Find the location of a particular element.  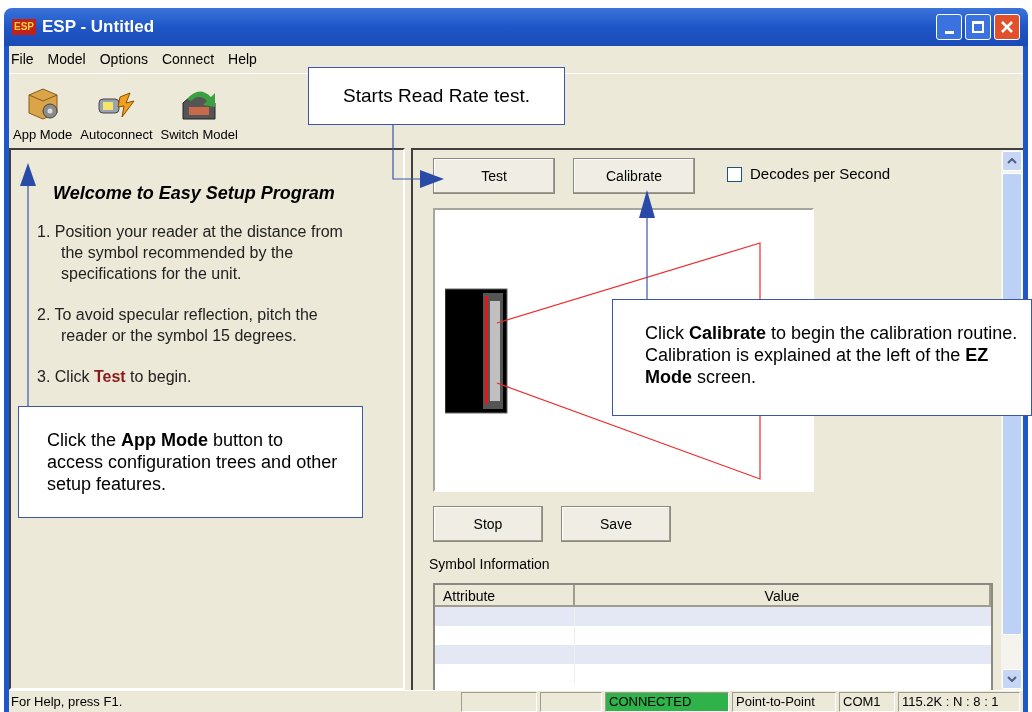

status-pane: COM1 is located at coordinates (867, 701).